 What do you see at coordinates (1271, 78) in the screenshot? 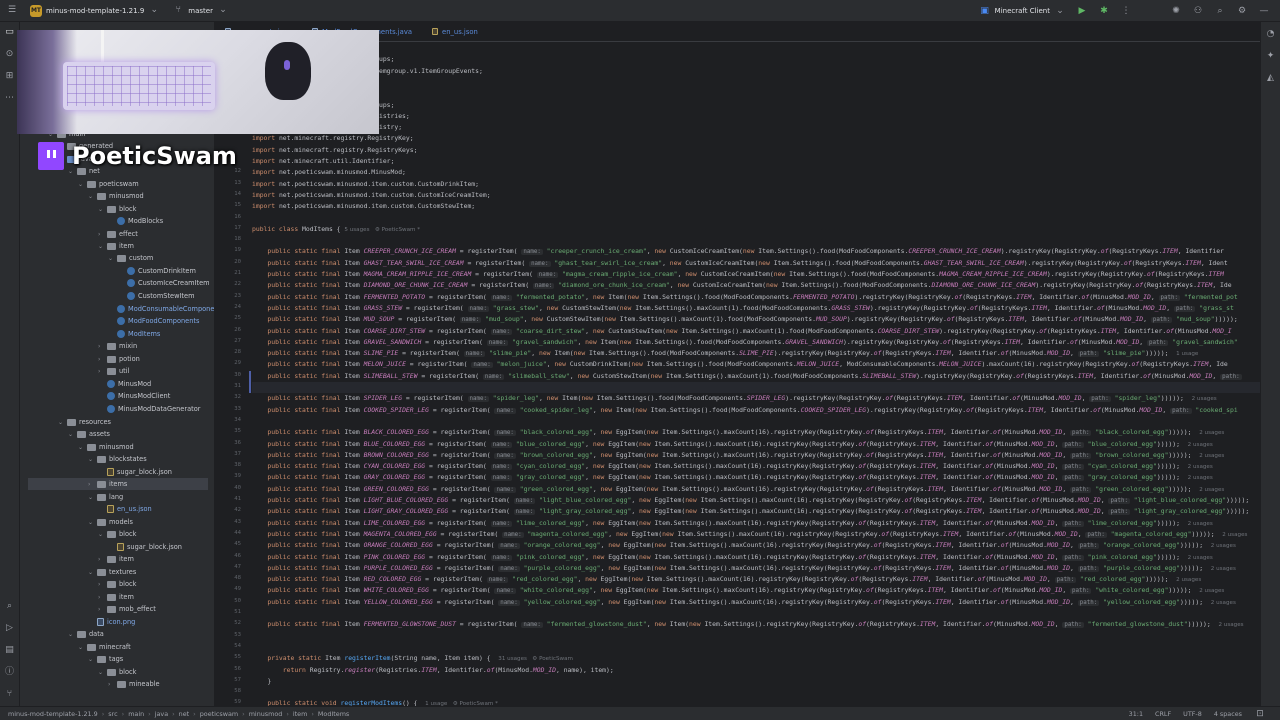
I see `gradle-icon: ◭` at bounding box center [1271, 78].